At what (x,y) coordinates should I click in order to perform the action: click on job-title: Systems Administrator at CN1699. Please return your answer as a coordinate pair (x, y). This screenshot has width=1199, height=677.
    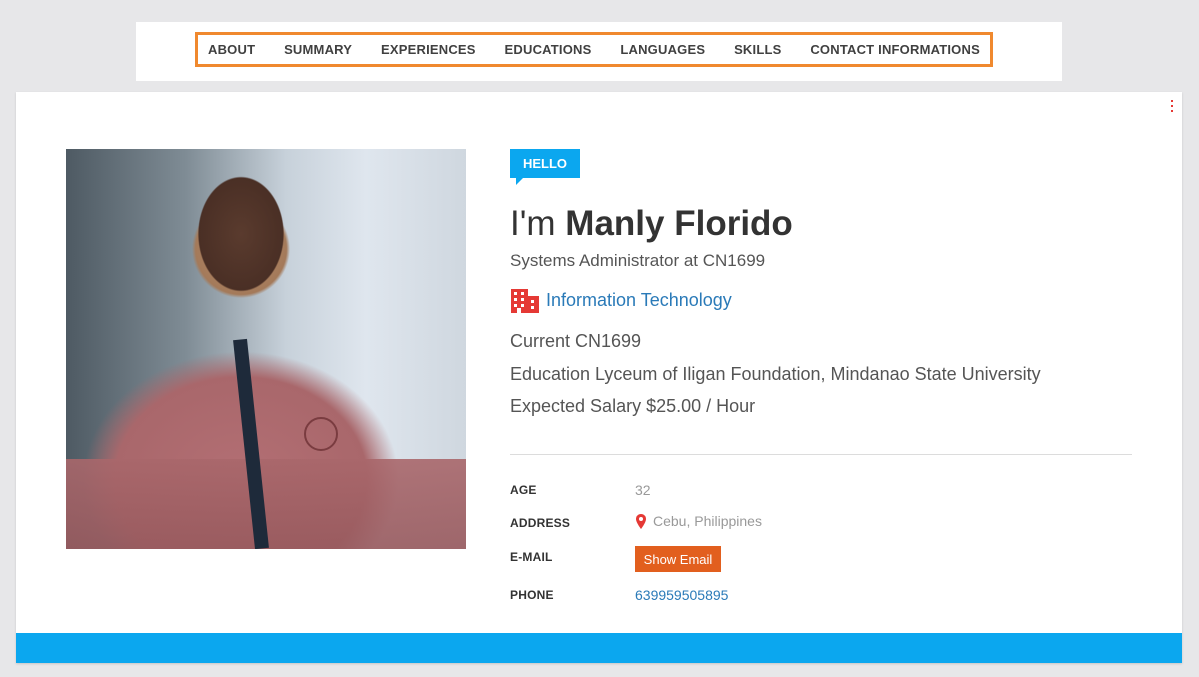
    Looking at the image, I should click on (638, 260).